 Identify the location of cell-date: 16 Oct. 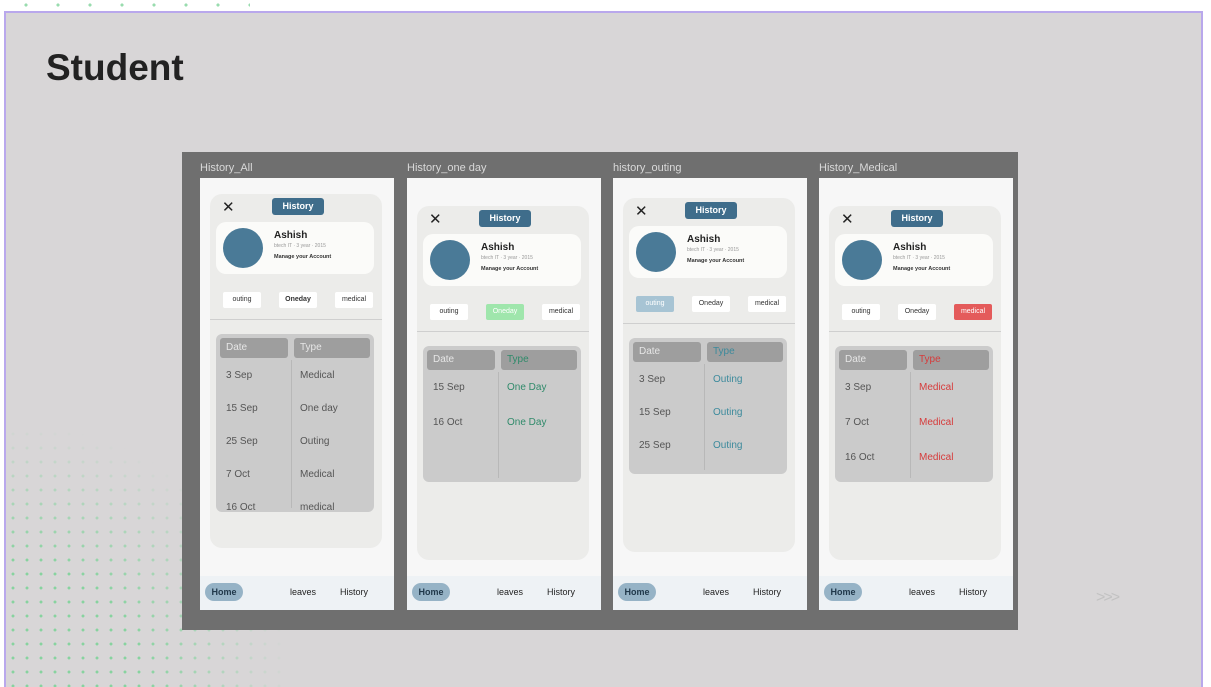
(448, 422).